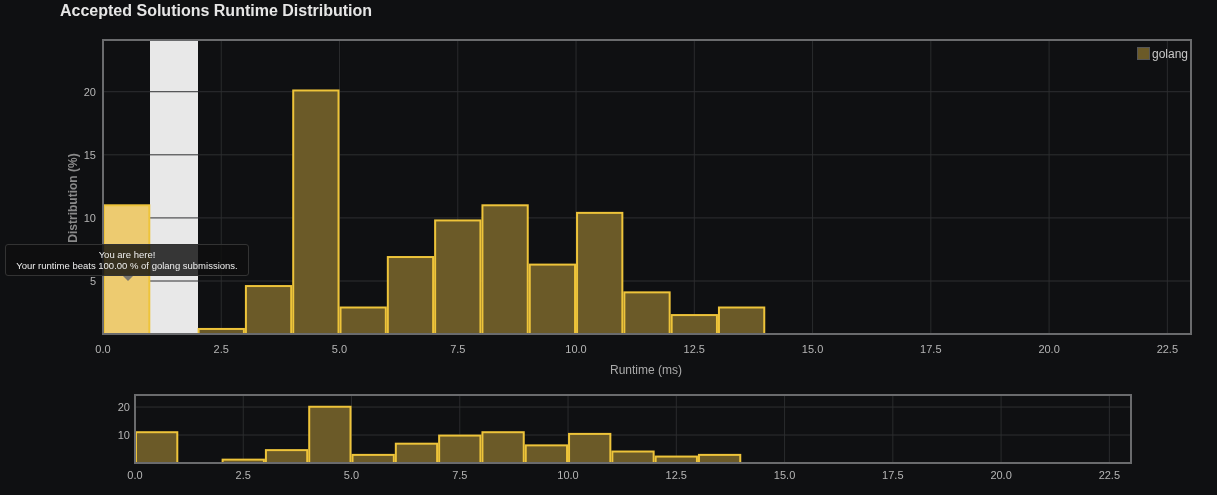 This screenshot has height=495, width=1217. What do you see at coordinates (73, 198) in the screenshot?
I see `y-axis-title: Distribution (%)` at bounding box center [73, 198].